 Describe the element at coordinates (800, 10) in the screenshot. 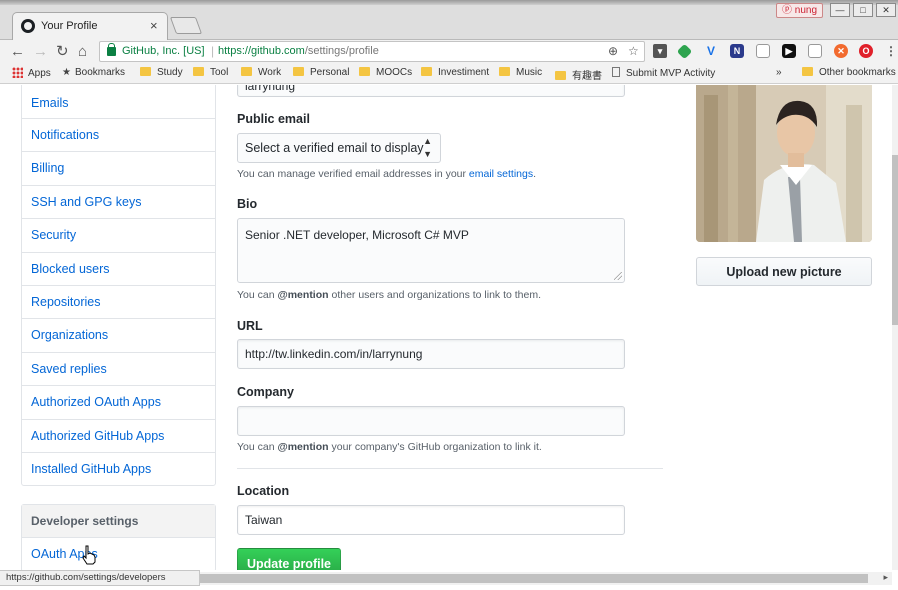

I see `profile-badge: ⓟ nung` at that location.